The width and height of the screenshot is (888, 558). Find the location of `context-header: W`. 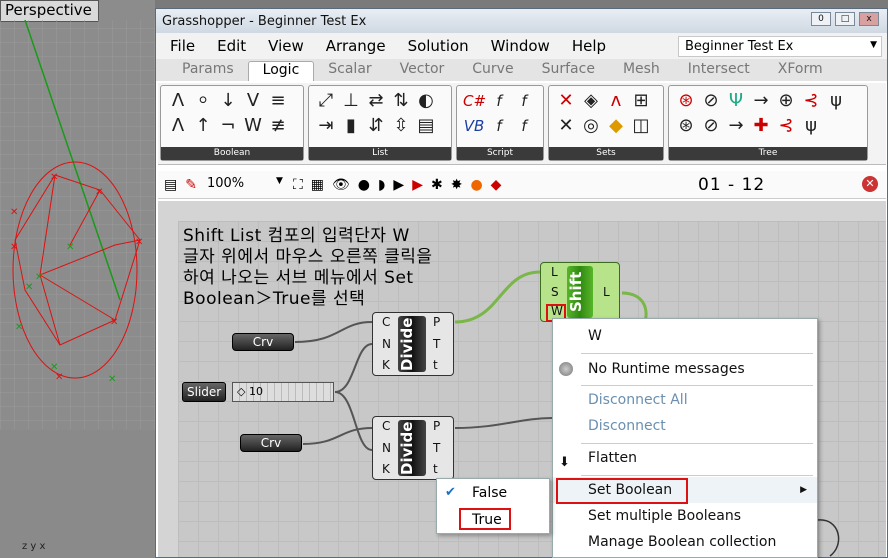

context-header: W is located at coordinates (595, 336).